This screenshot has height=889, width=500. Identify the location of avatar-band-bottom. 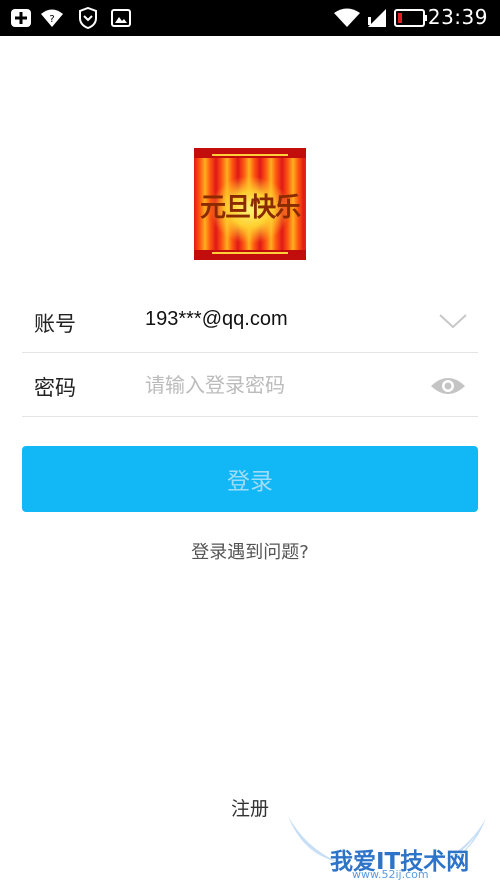
(250, 255).